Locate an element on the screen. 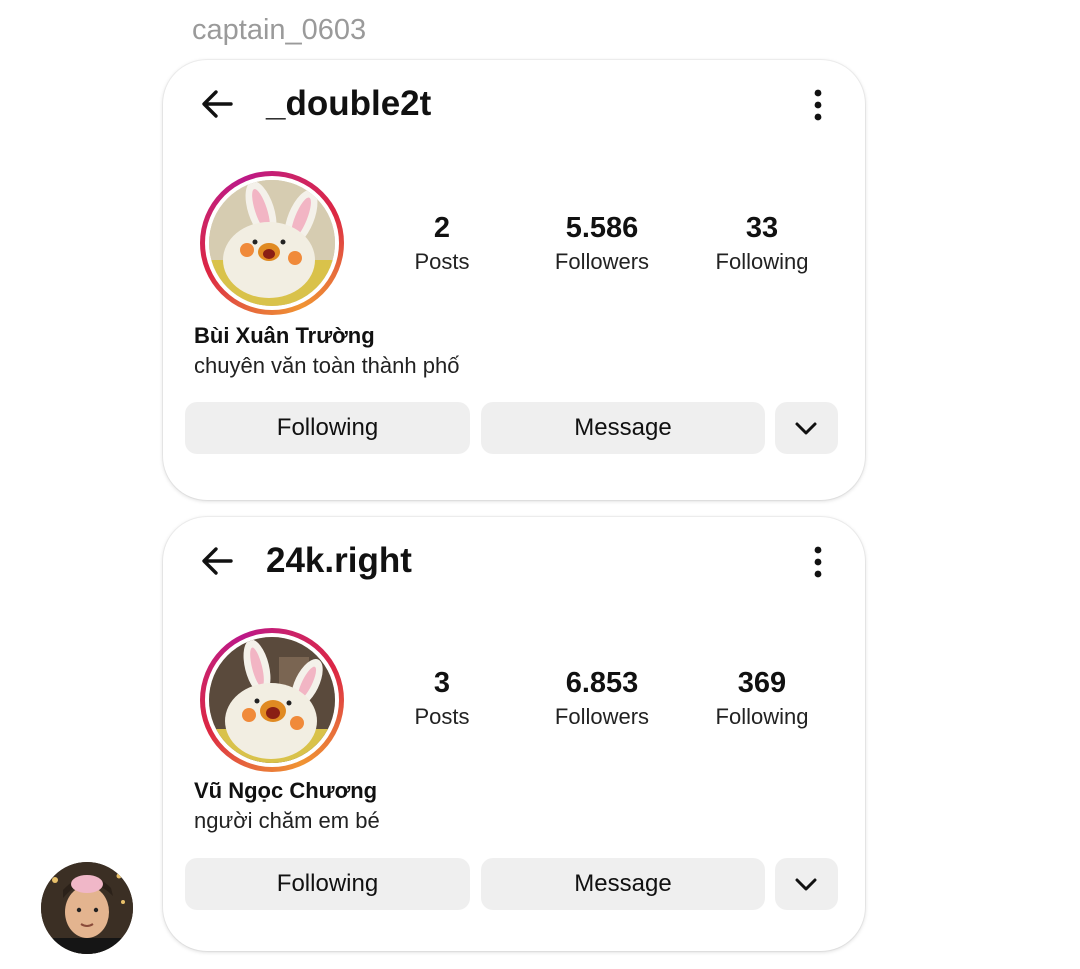 This screenshot has height=969, width=1080. followers-stat: 6.853 Followers is located at coordinates (602, 699).